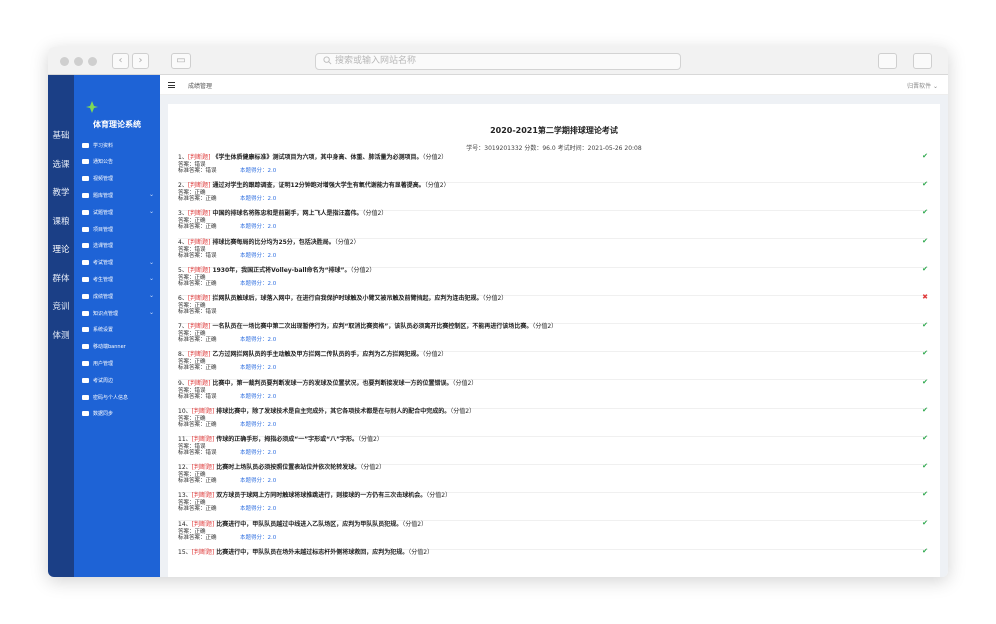  What do you see at coordinates (61, 221) in the screenshot?
I see `rail-item: 课粮` at bounding box center [61, 221].